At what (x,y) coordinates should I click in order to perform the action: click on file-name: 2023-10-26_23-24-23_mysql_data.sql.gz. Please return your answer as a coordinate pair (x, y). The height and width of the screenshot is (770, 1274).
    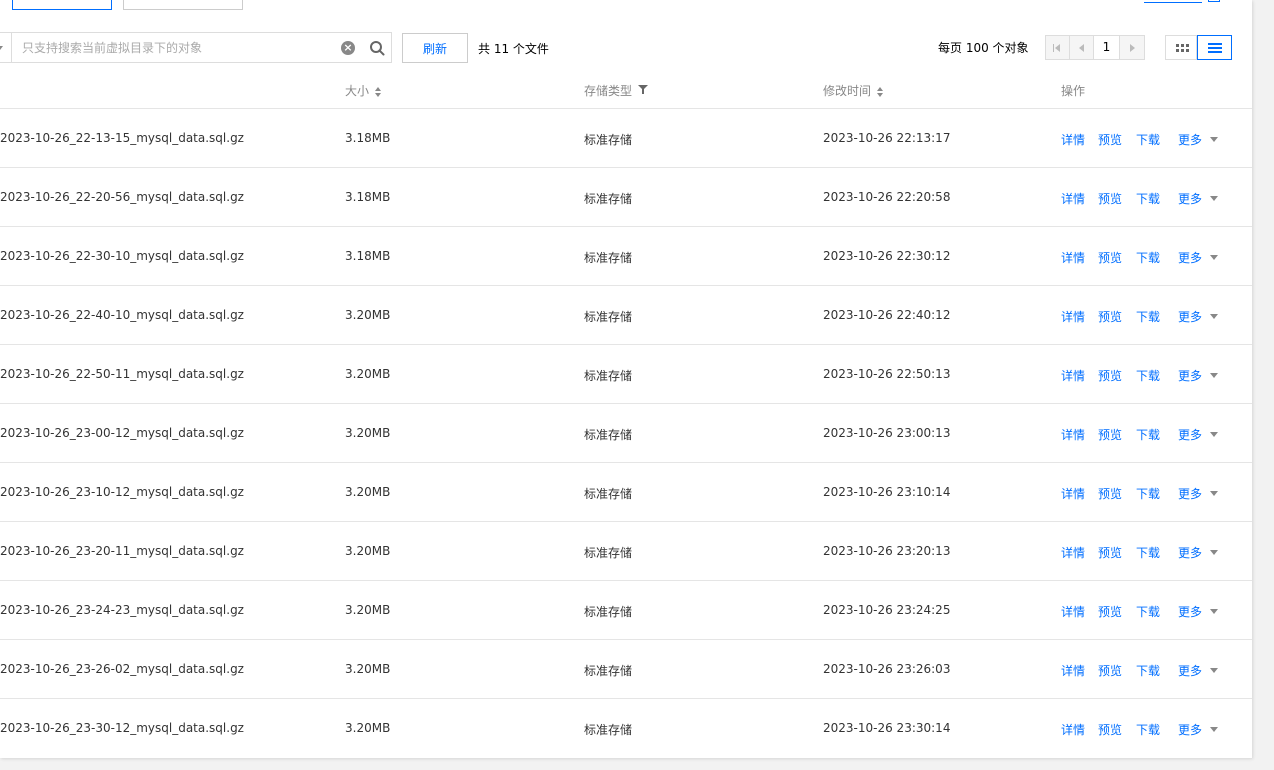
    Looking at the image, I should click on (122, 610).